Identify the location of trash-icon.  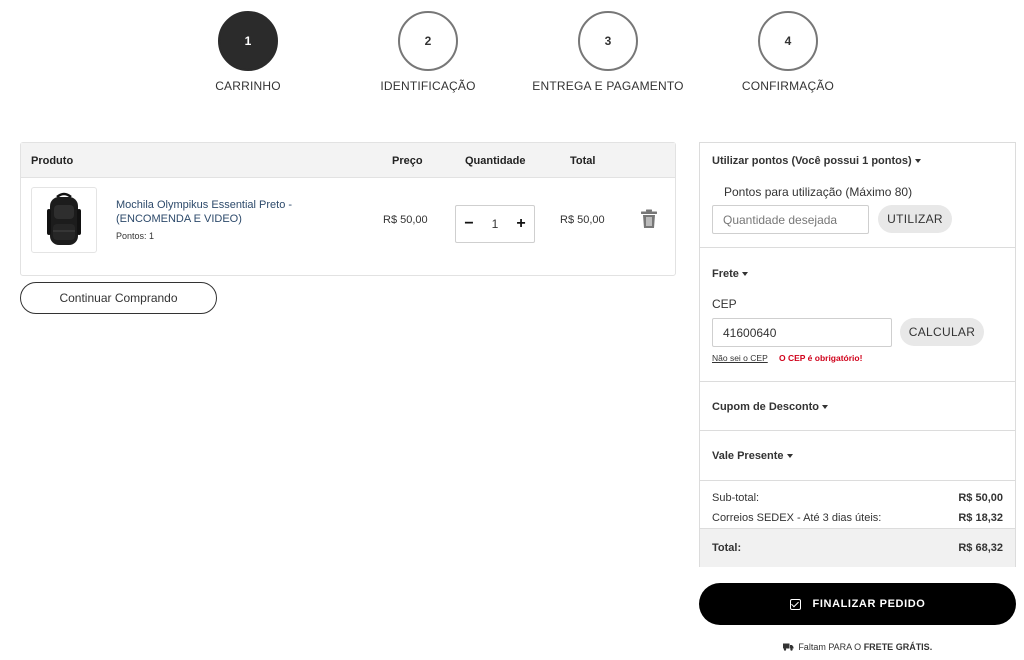
(649, 219).